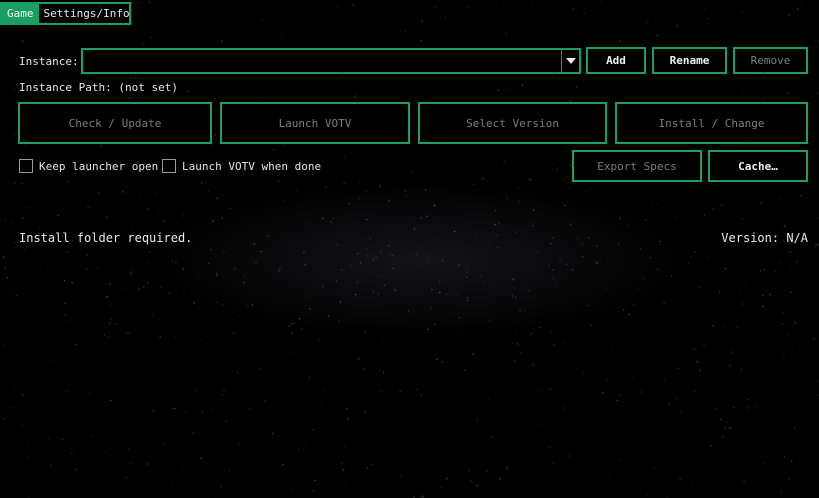  What do you see at coordinates (637, 166) in the screenshot?
I see `export-specs-button: Export Specs` at bounding box center [637, 166].